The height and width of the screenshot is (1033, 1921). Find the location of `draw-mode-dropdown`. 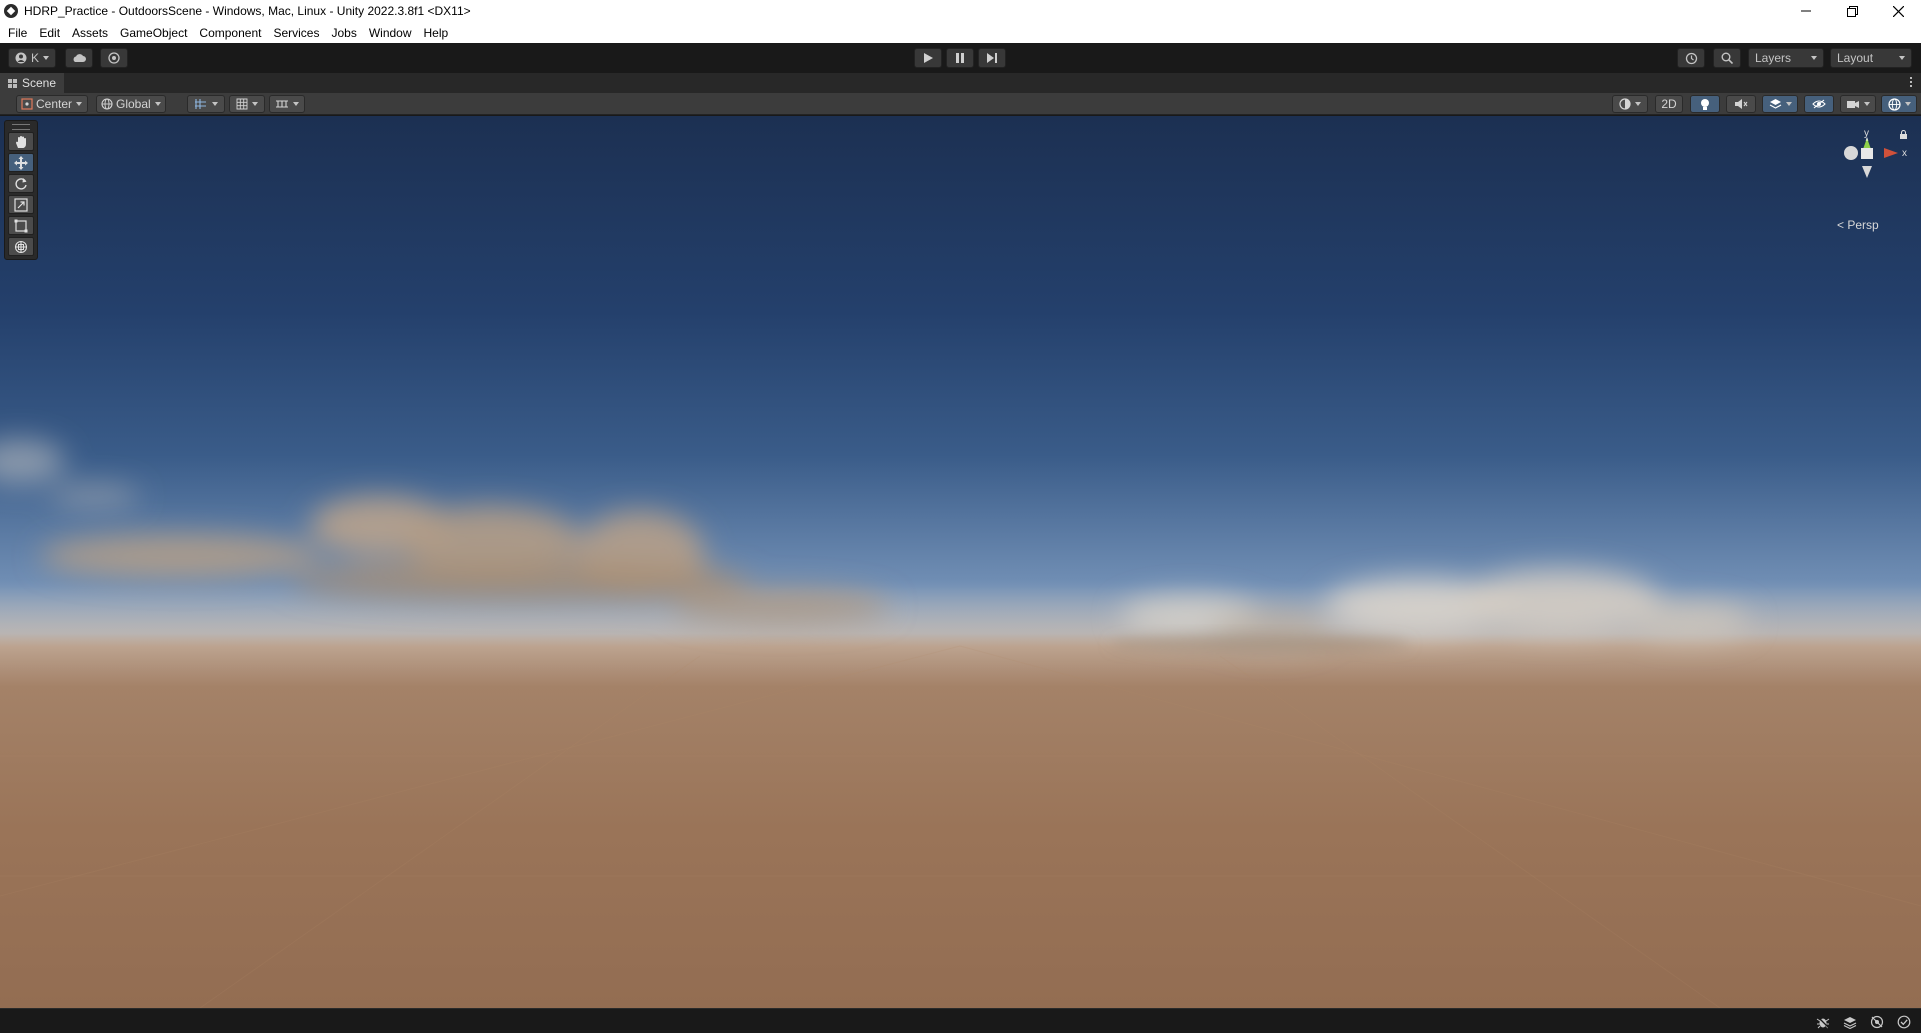

draw-mode-dropdown is located at coordinates (1630, 104).